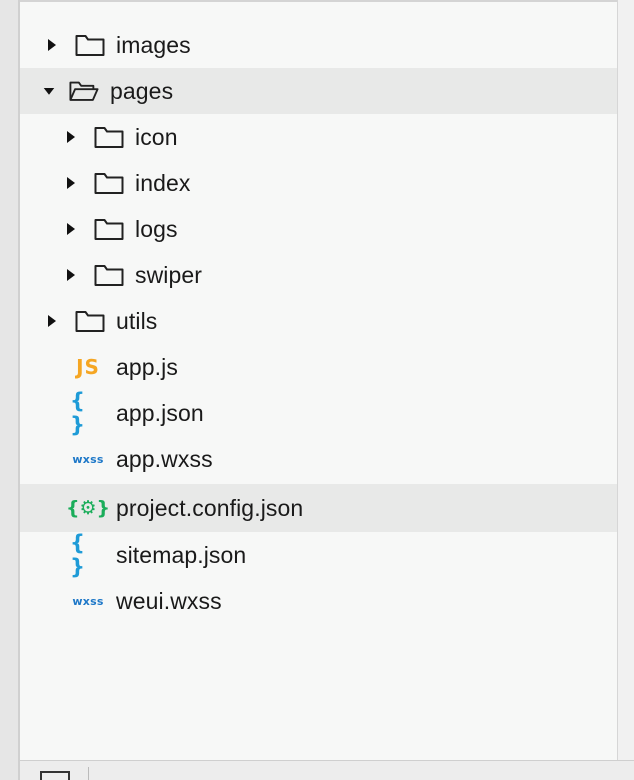 The image size is (634, 780). Describe the element at coordinates (319, 45) in the screenshot. I see `tree-item-images: images` at that location.